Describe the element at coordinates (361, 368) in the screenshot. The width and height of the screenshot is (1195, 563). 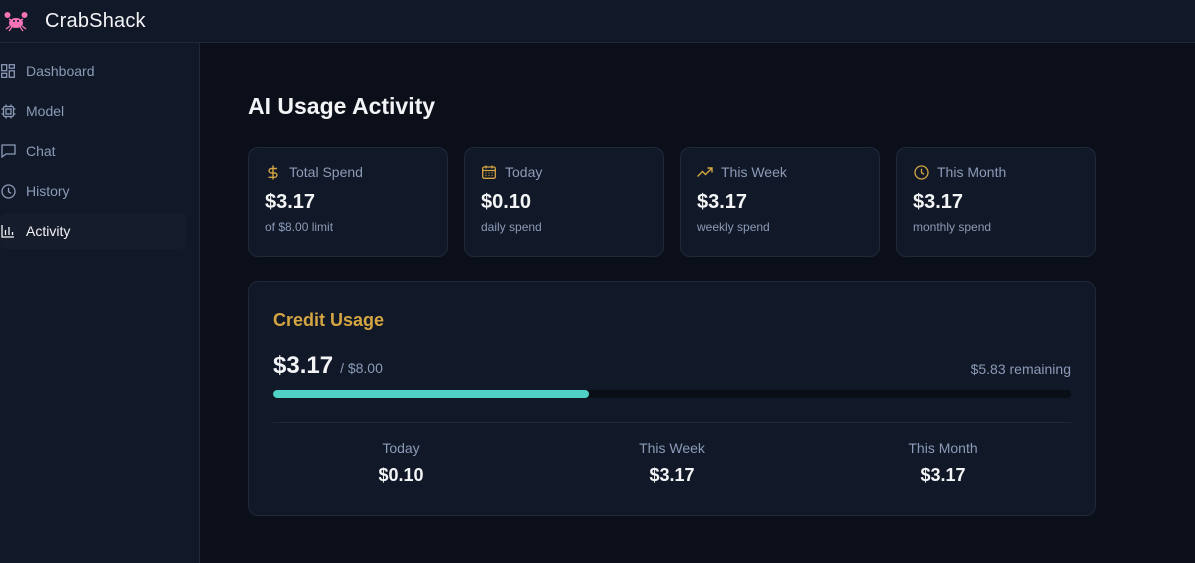
I see `credit-limit-value: / $8.00` at that location.